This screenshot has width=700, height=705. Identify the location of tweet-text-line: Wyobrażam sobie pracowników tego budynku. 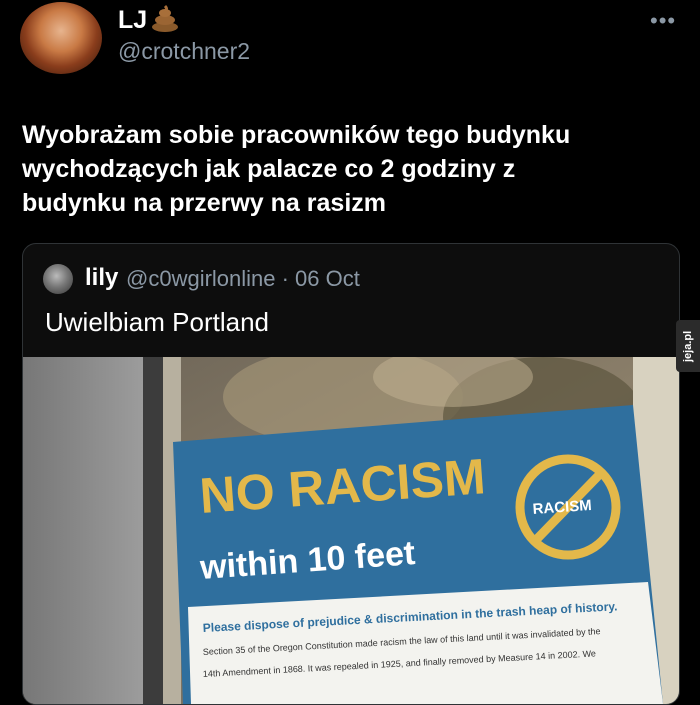
(296, 135).